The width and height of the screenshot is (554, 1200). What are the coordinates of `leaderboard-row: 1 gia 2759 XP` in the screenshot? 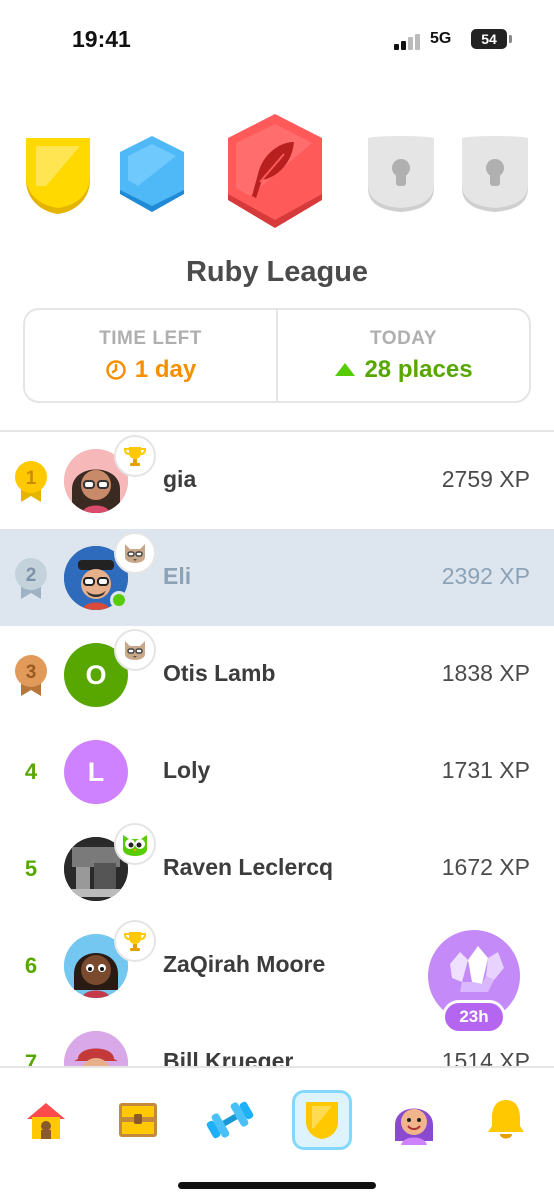 It's located at (277, 480).